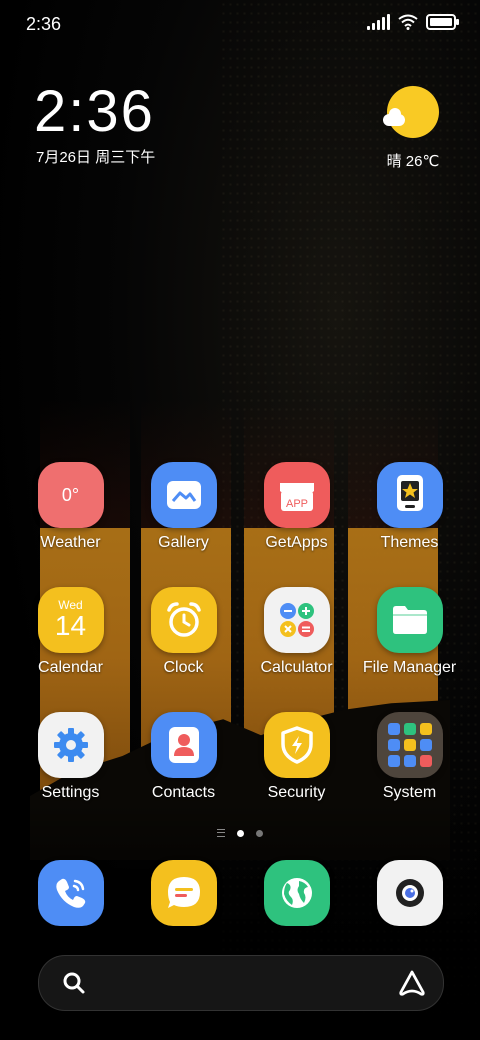  I want to click on contacts-icon, so click(183, 745).